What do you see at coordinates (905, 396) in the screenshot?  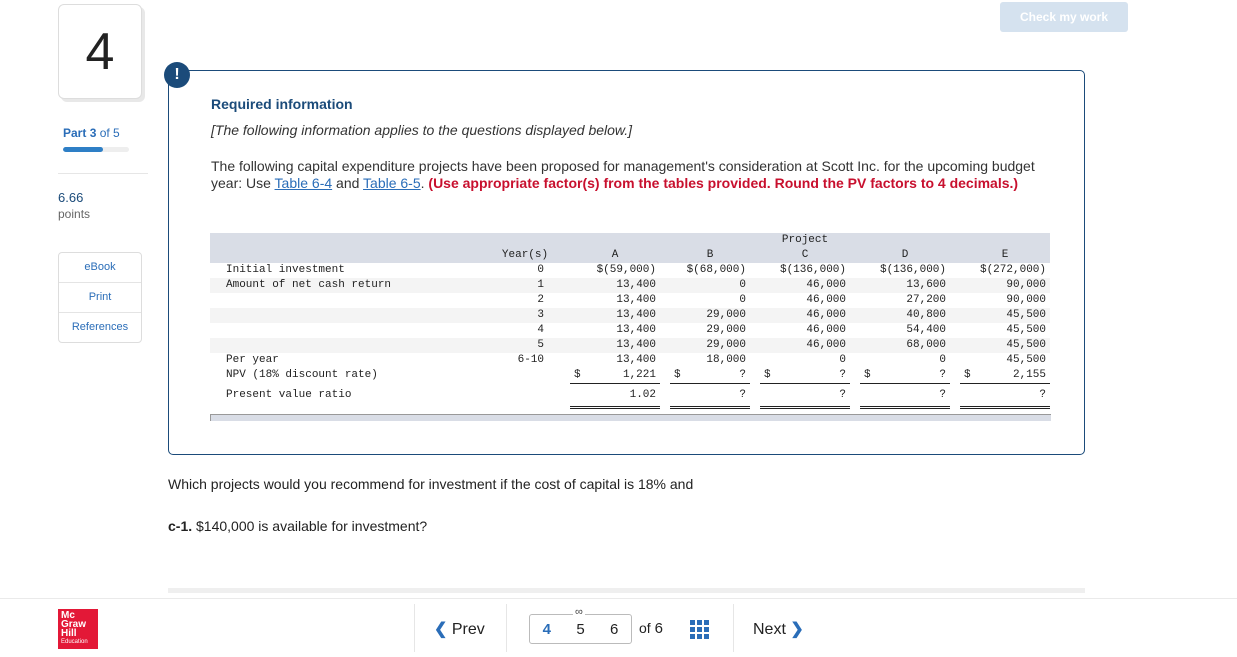 I see `pv-ratio-d: ?` at bounding box center [905, 396].